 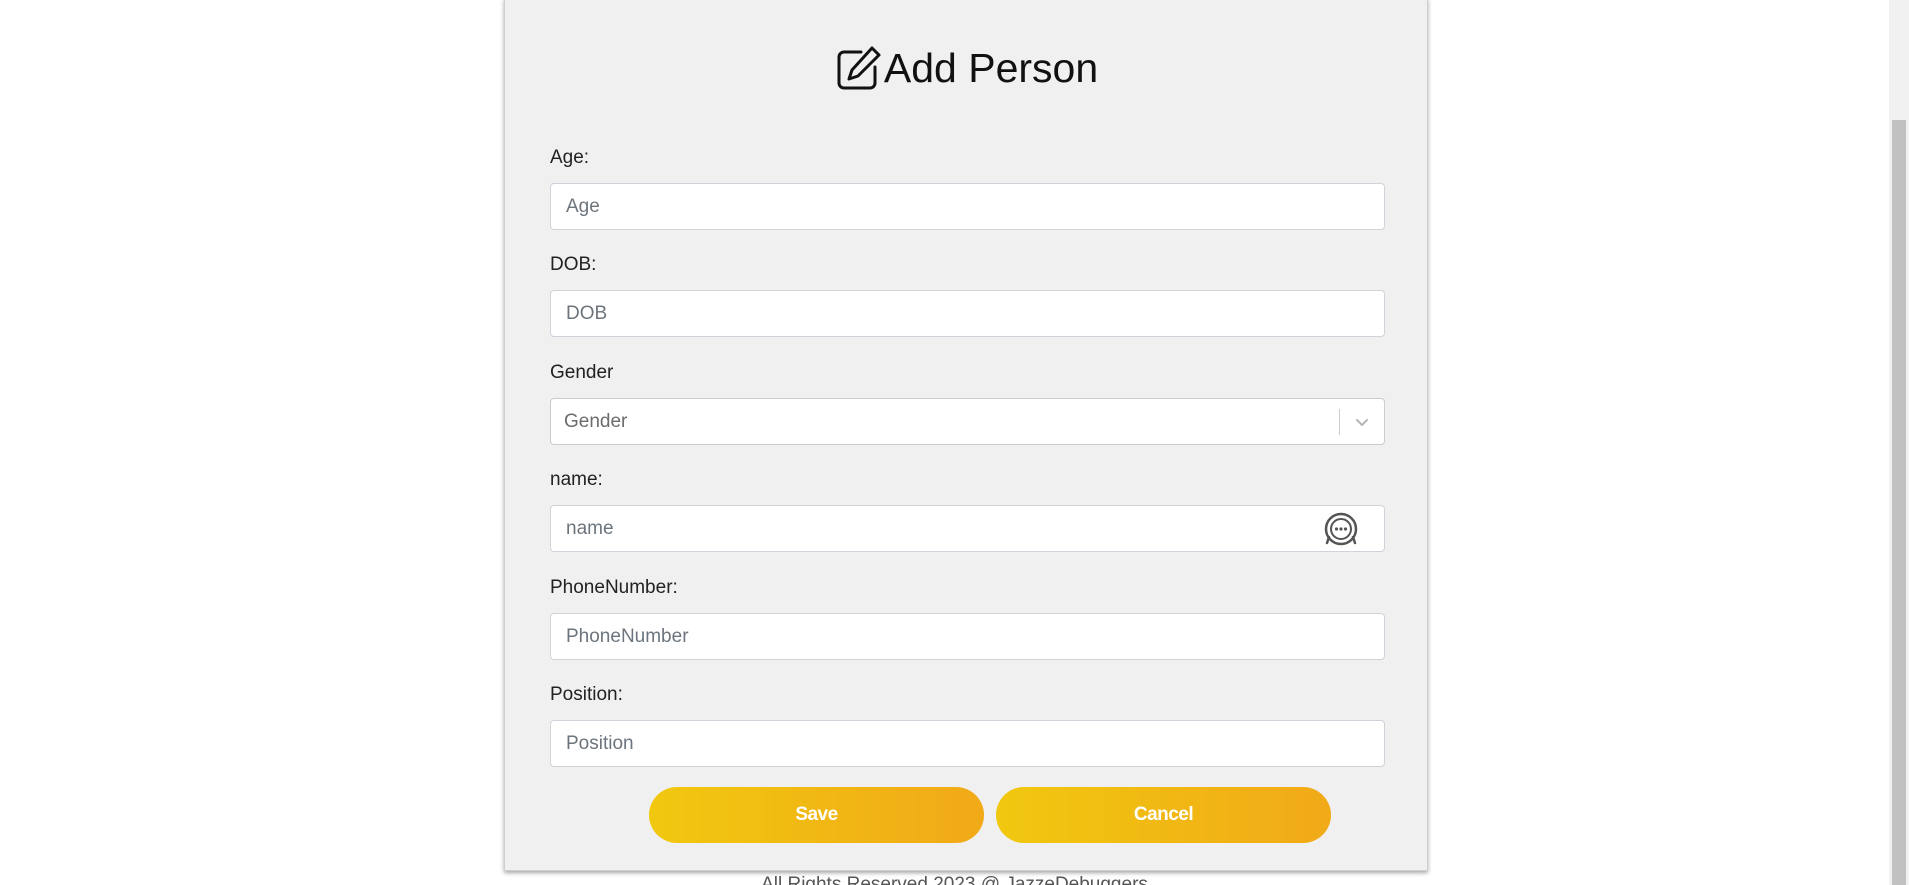 What do you see at coordinates (1163, 815) in the screenshot?
I see `cancel-button: Cancel` at bounding box center [1163, 815].